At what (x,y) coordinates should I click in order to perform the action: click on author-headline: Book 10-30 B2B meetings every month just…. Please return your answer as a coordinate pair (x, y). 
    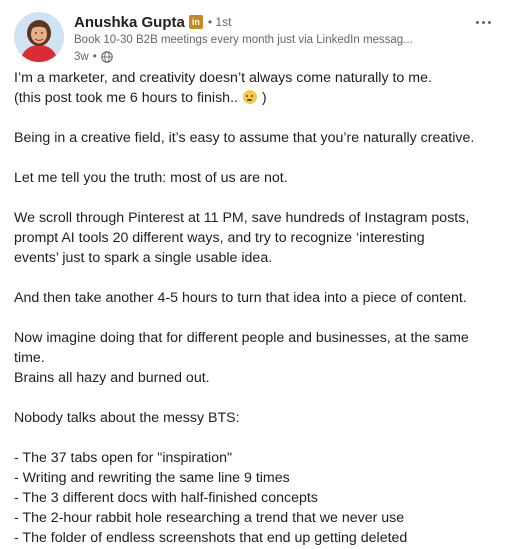
    Looking at the image, I should click on (261, 40).